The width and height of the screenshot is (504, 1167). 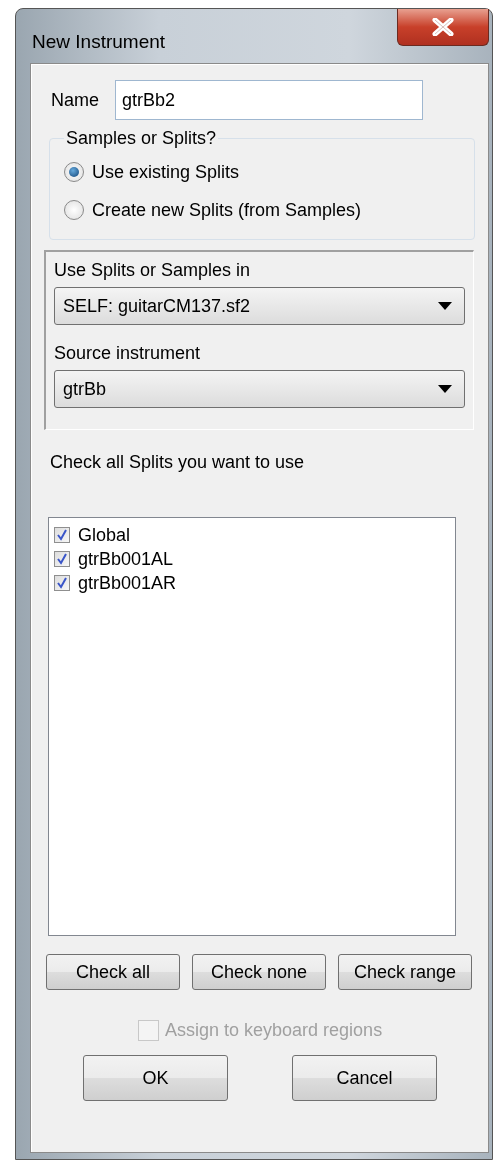 What do you see at coordinates (153, 270) in the screenshot?
I see `field-label: Use Splits or Samples in` at bounding box center [153, 270].